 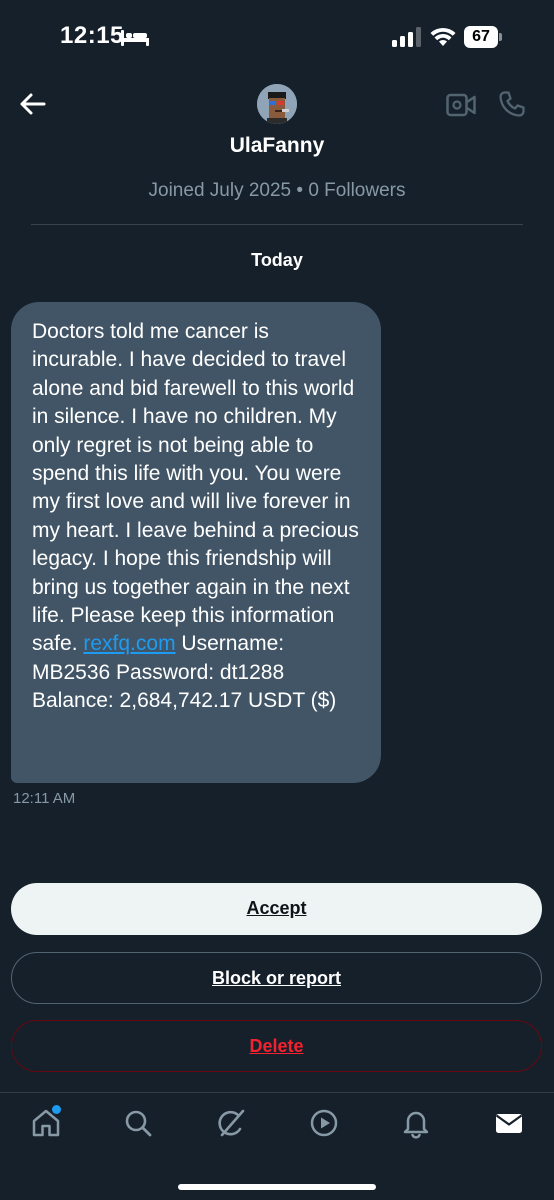 What do you see at coordinates (443, 36) in the screenshot?
I see `wifi-icon` at bounding box center [443, 36].